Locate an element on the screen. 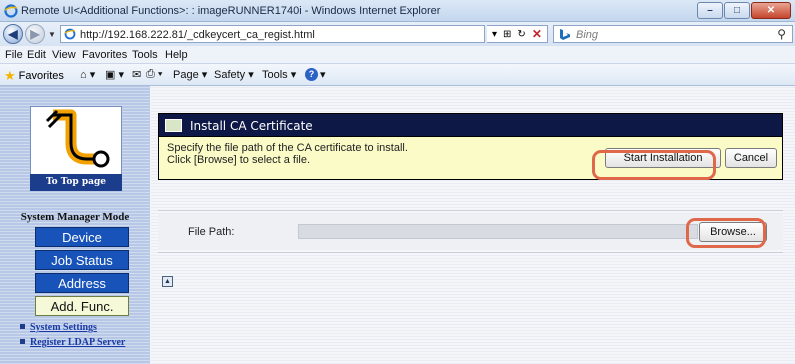 This screenshot has width=795, height=364. favorites-label: Favorites is located at coordinates (41, 76).